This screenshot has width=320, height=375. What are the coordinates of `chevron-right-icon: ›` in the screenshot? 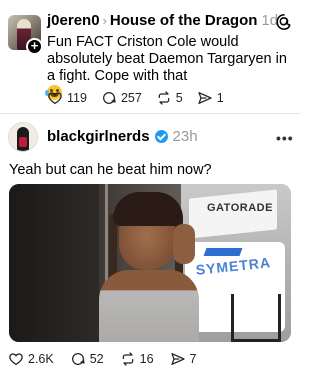 It's located at (104, 20).